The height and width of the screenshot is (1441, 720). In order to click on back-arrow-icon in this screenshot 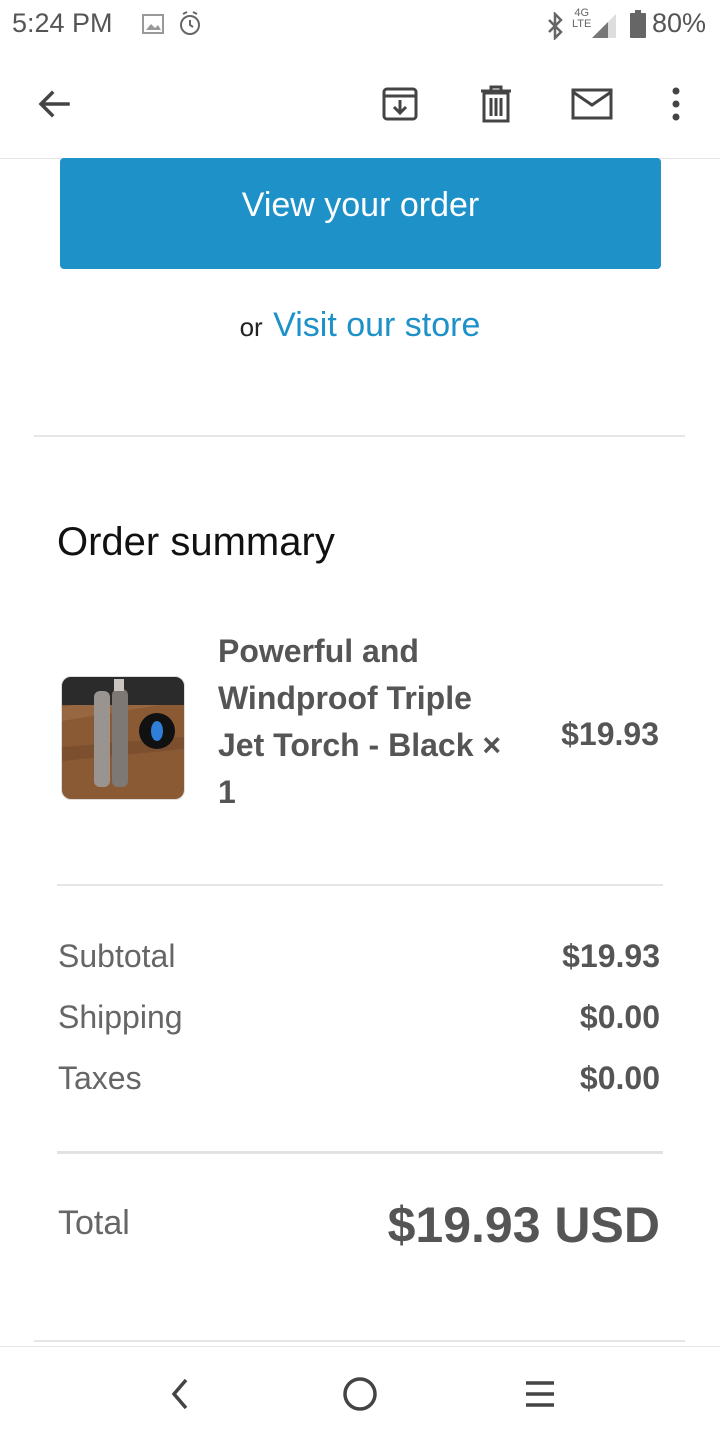, I will do `click(54, 104)`.